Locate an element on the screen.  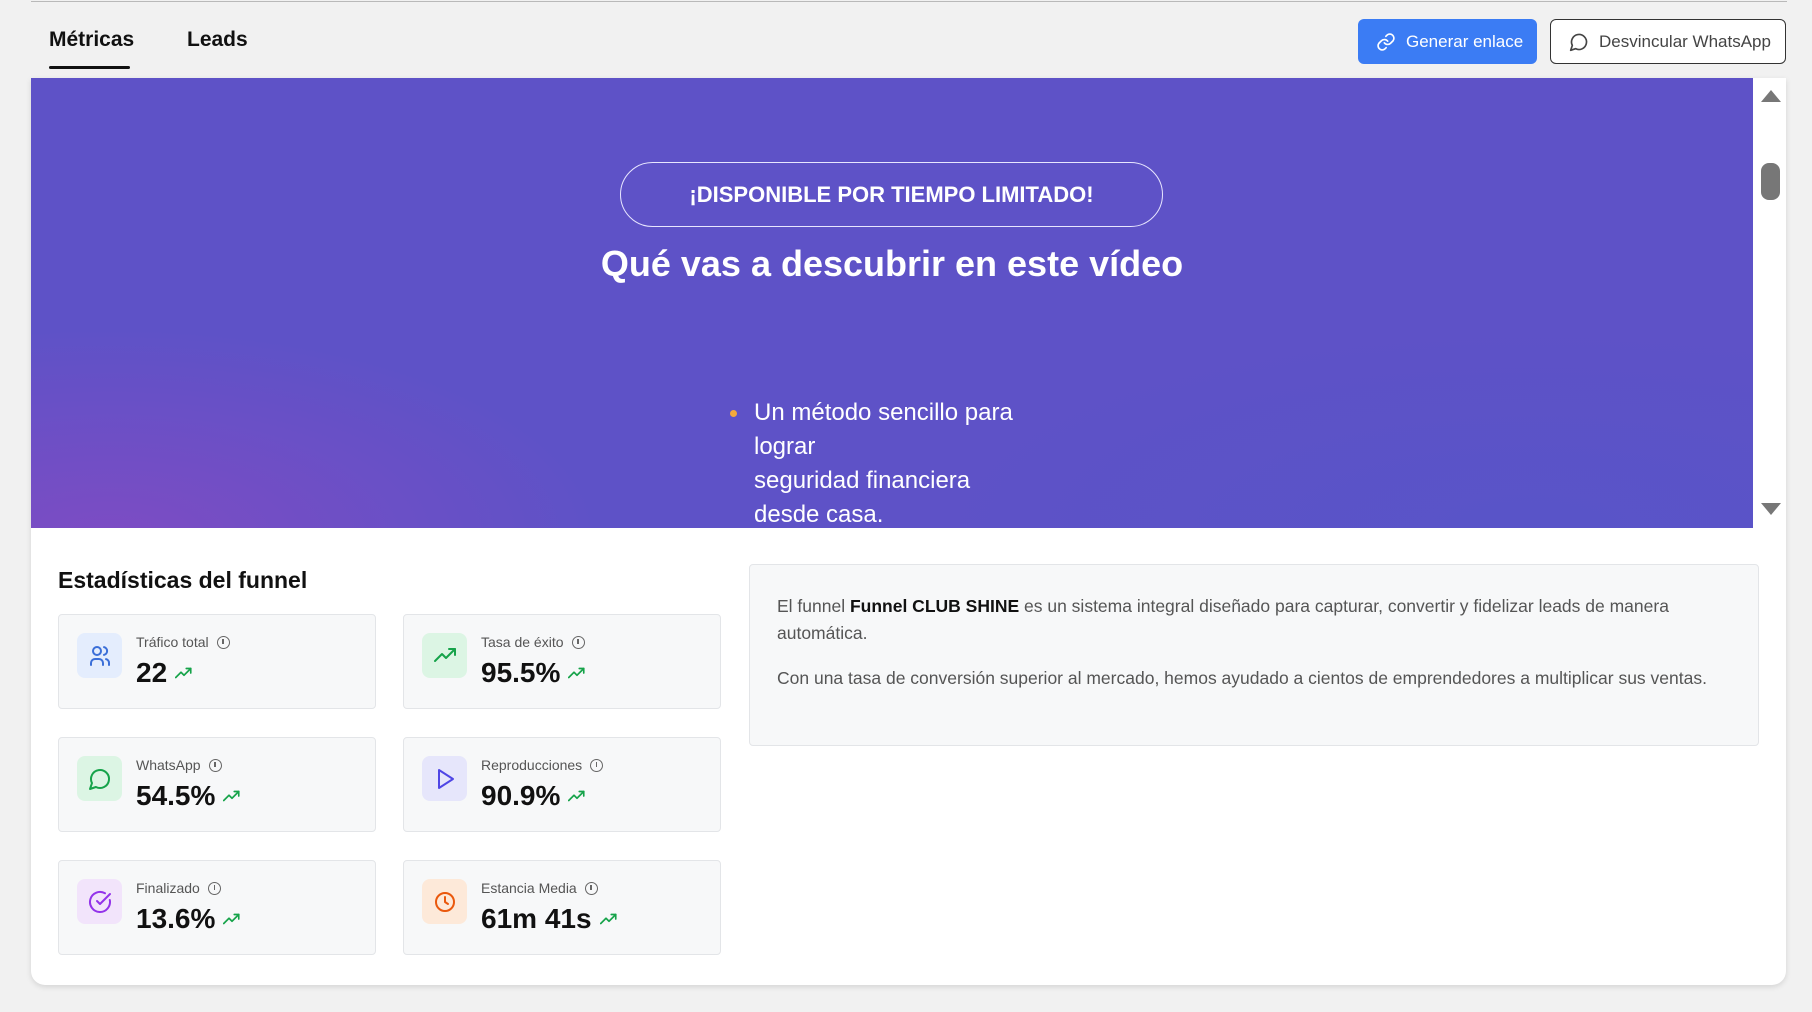
stat-card-completed: Finalizado 13.6% is located at coordinates (217, 907).